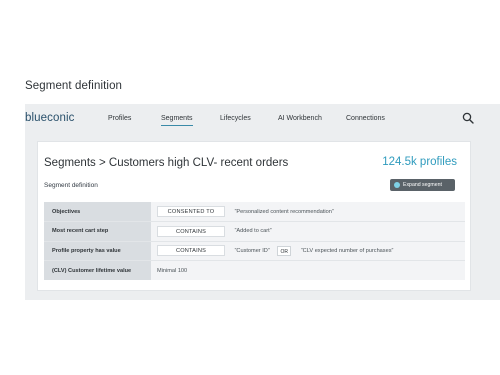 This screenshot has height=375, width=500. Describe the element at coordinates (191, 211) in the screenshot. I see `rule-operator: CONSENTED TO` at that location.